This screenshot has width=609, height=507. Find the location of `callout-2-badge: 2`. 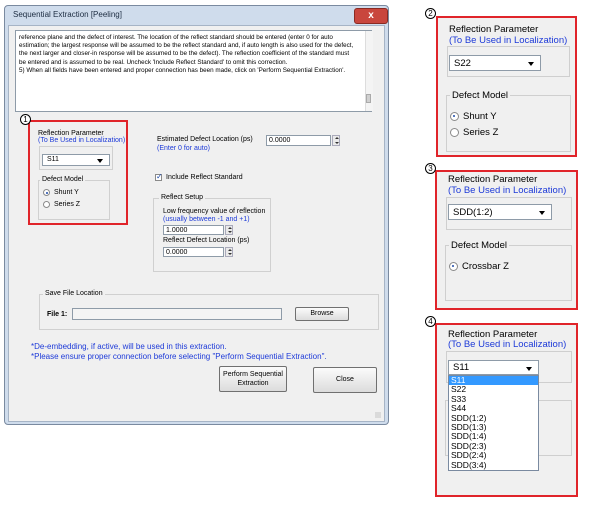

callout-2-badge: 2 is located at coordinates (430, 13).